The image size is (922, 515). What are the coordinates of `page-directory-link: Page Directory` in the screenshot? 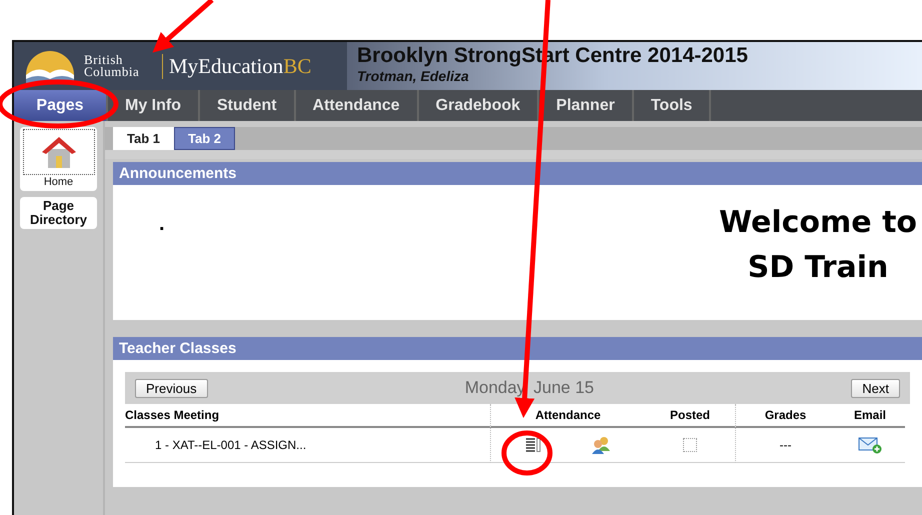 It's located at (58, 213).